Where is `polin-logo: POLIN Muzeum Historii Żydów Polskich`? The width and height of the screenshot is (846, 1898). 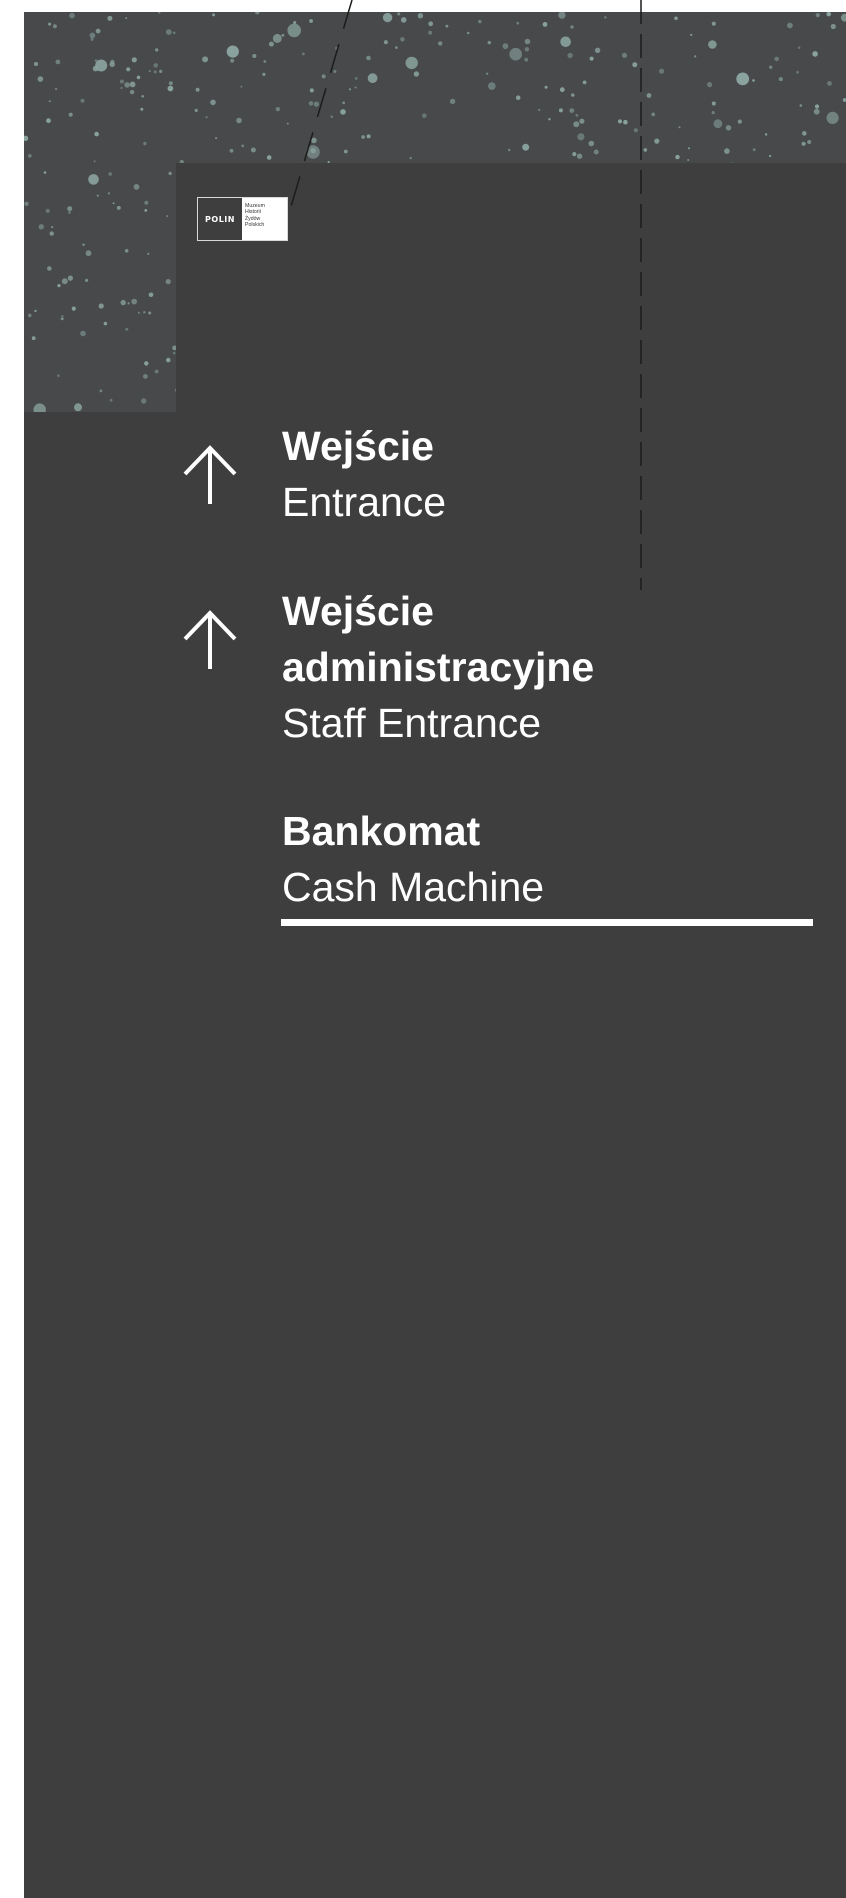
polin-logo: POLIN Muzeum Historii Żydów Polskich is located at coordinates (242, 219).